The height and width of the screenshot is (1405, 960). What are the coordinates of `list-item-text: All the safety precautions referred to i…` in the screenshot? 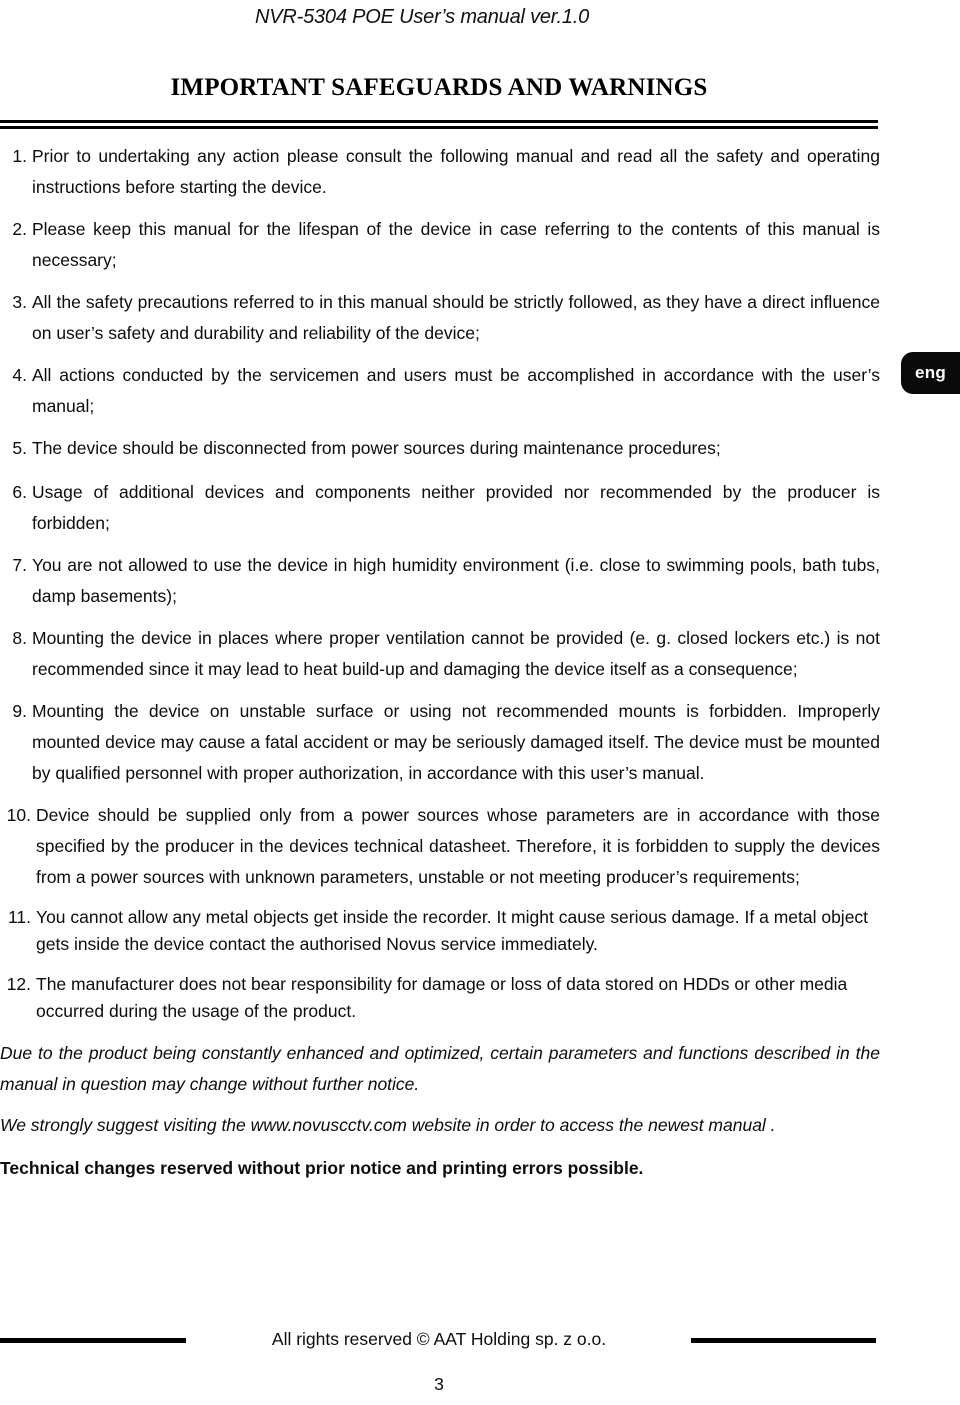 It's located at (456, 317).